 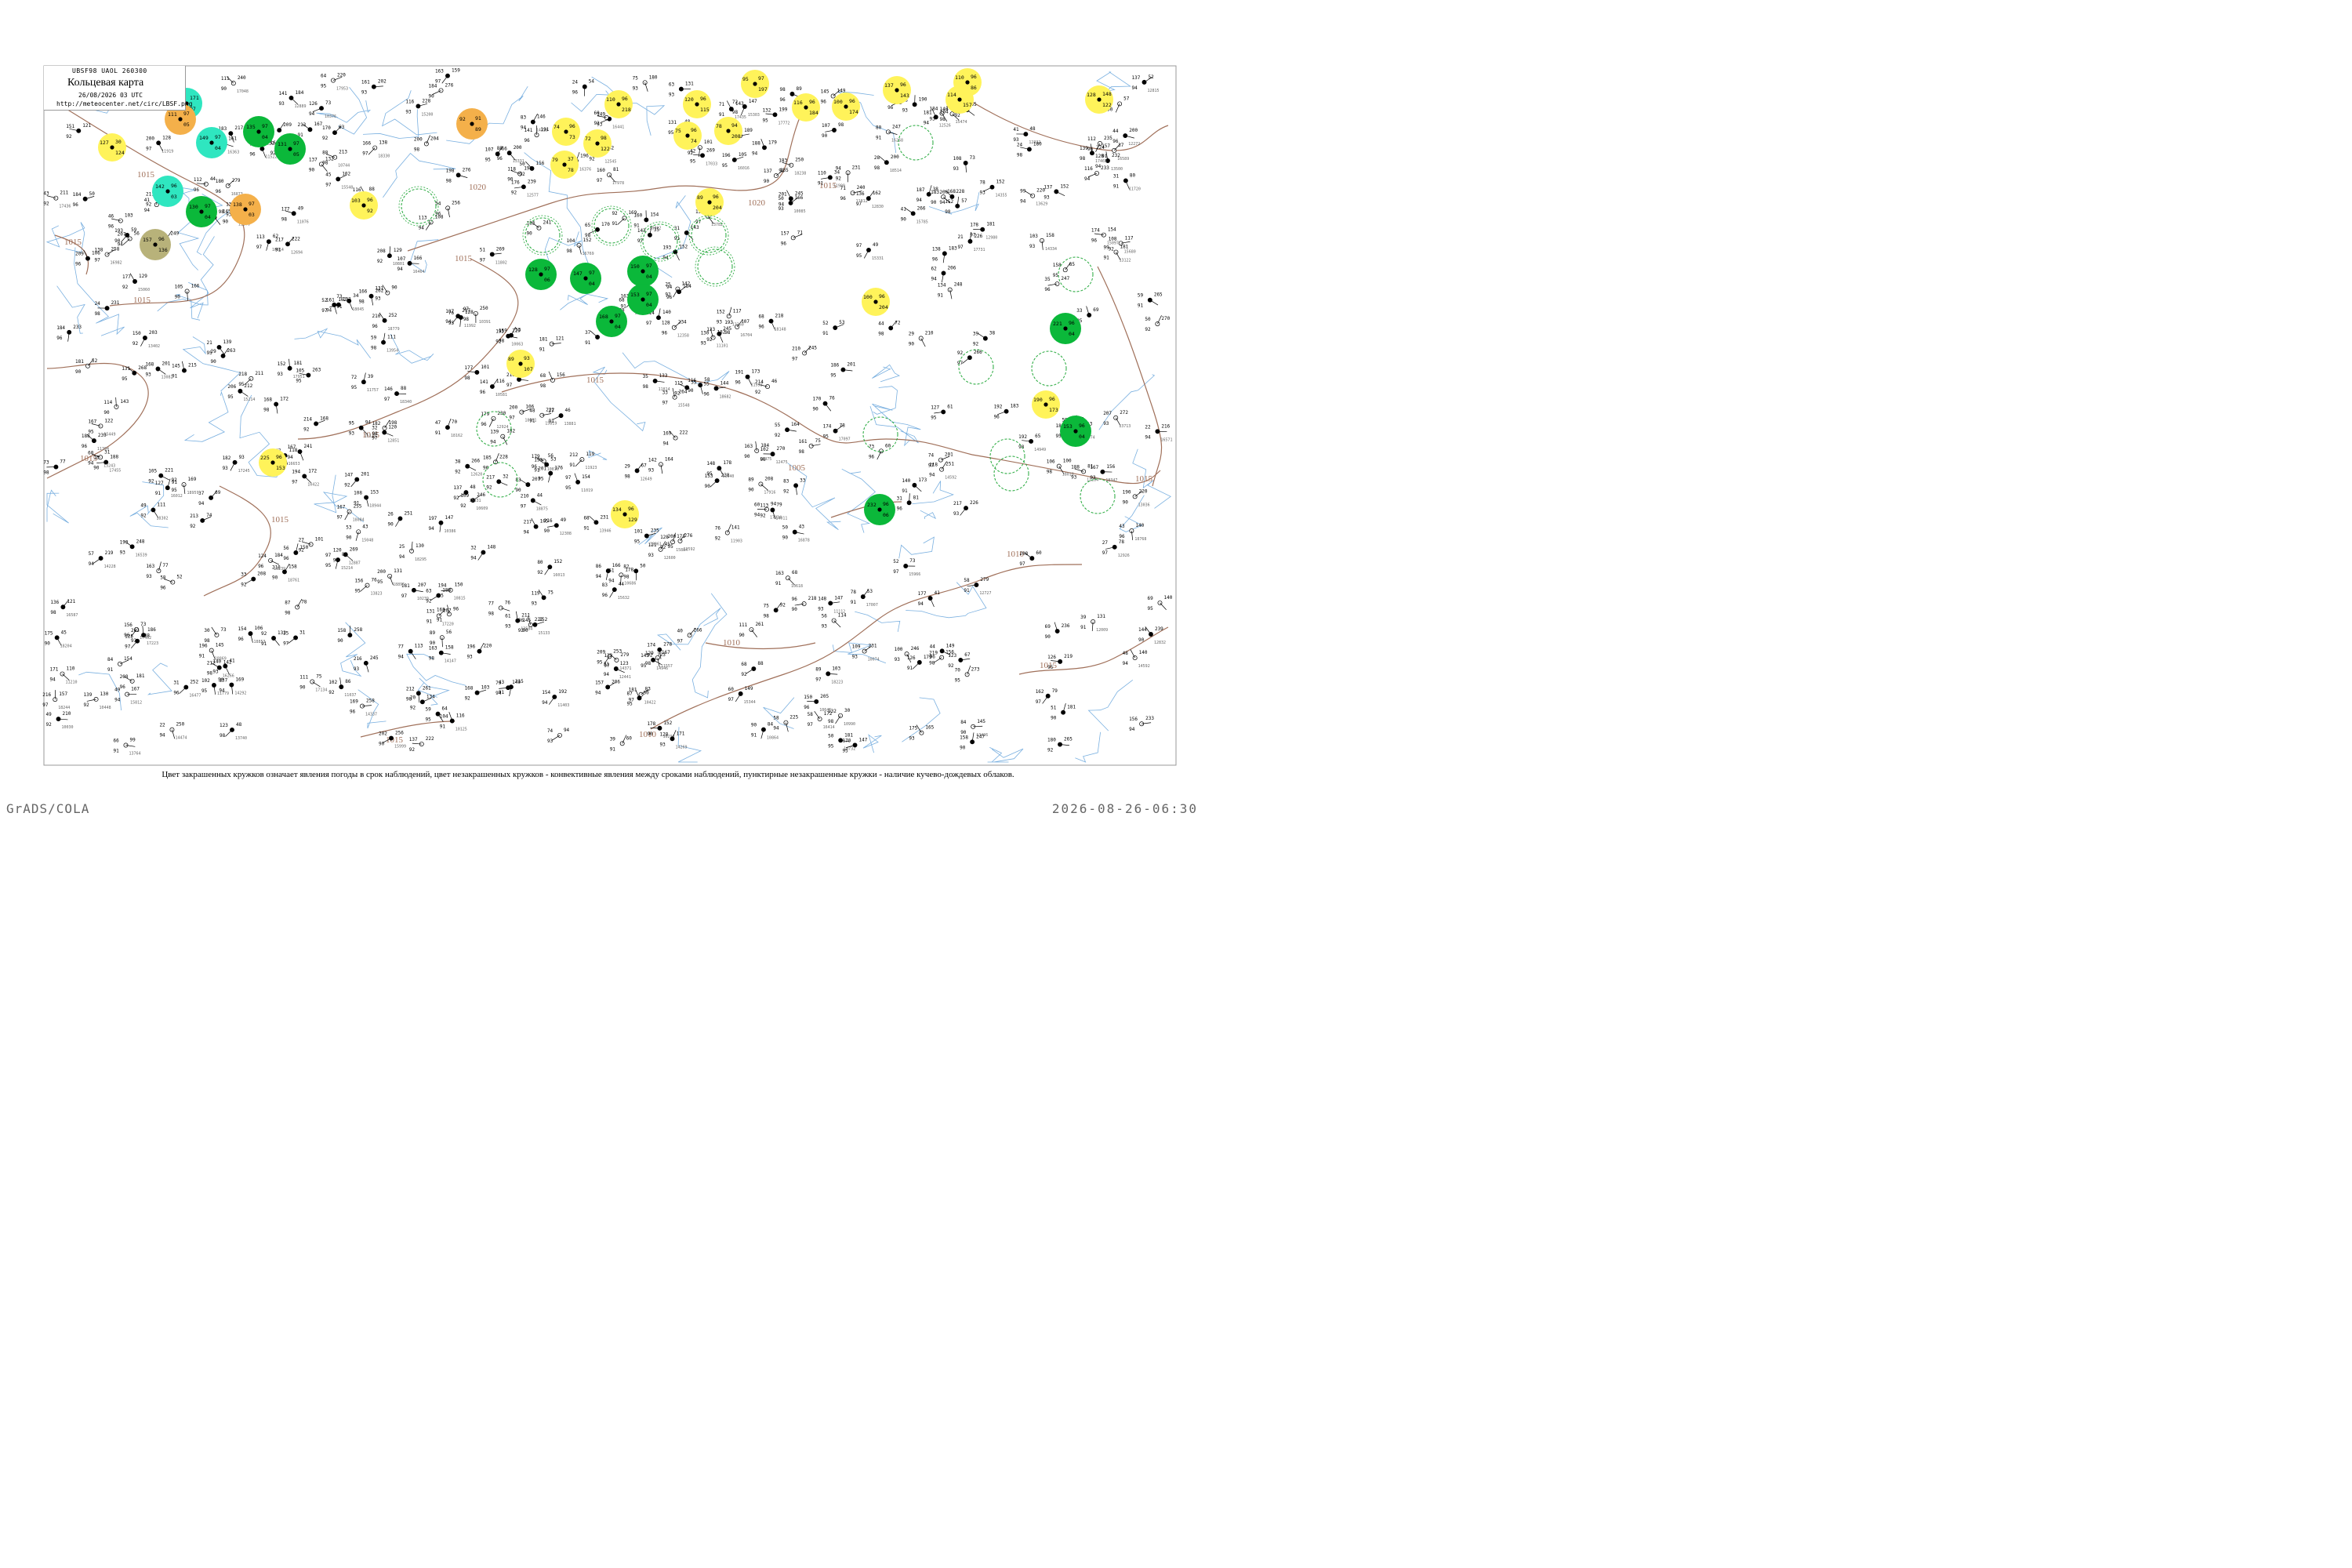 I want to click on svg-text: 25, so click(x=402, y=547).